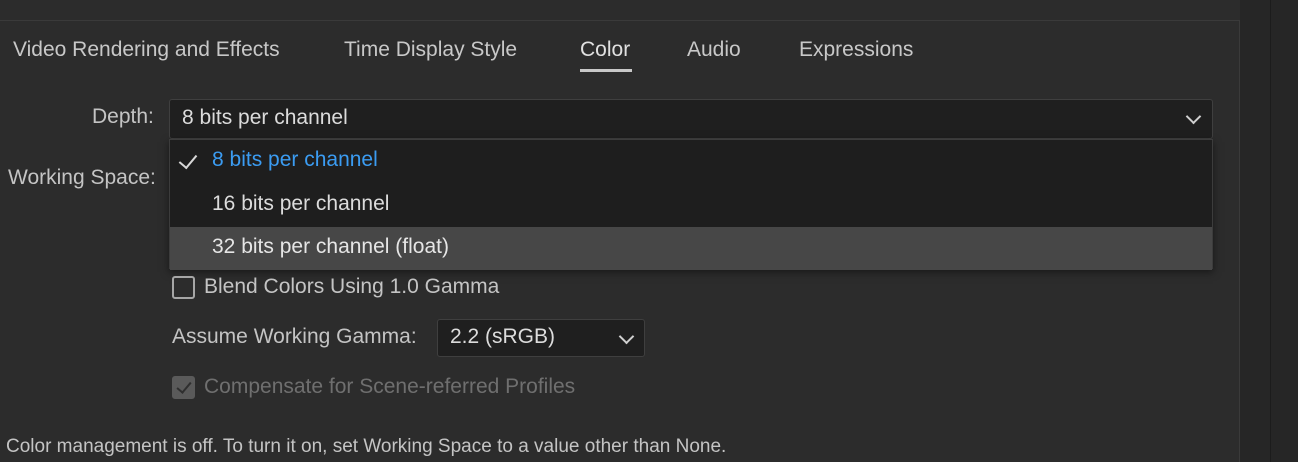 The height and width of the screenshot is (462, 1298). I want to click on working-gamma-select: 2.2 (sRGB), so click(541, 338).